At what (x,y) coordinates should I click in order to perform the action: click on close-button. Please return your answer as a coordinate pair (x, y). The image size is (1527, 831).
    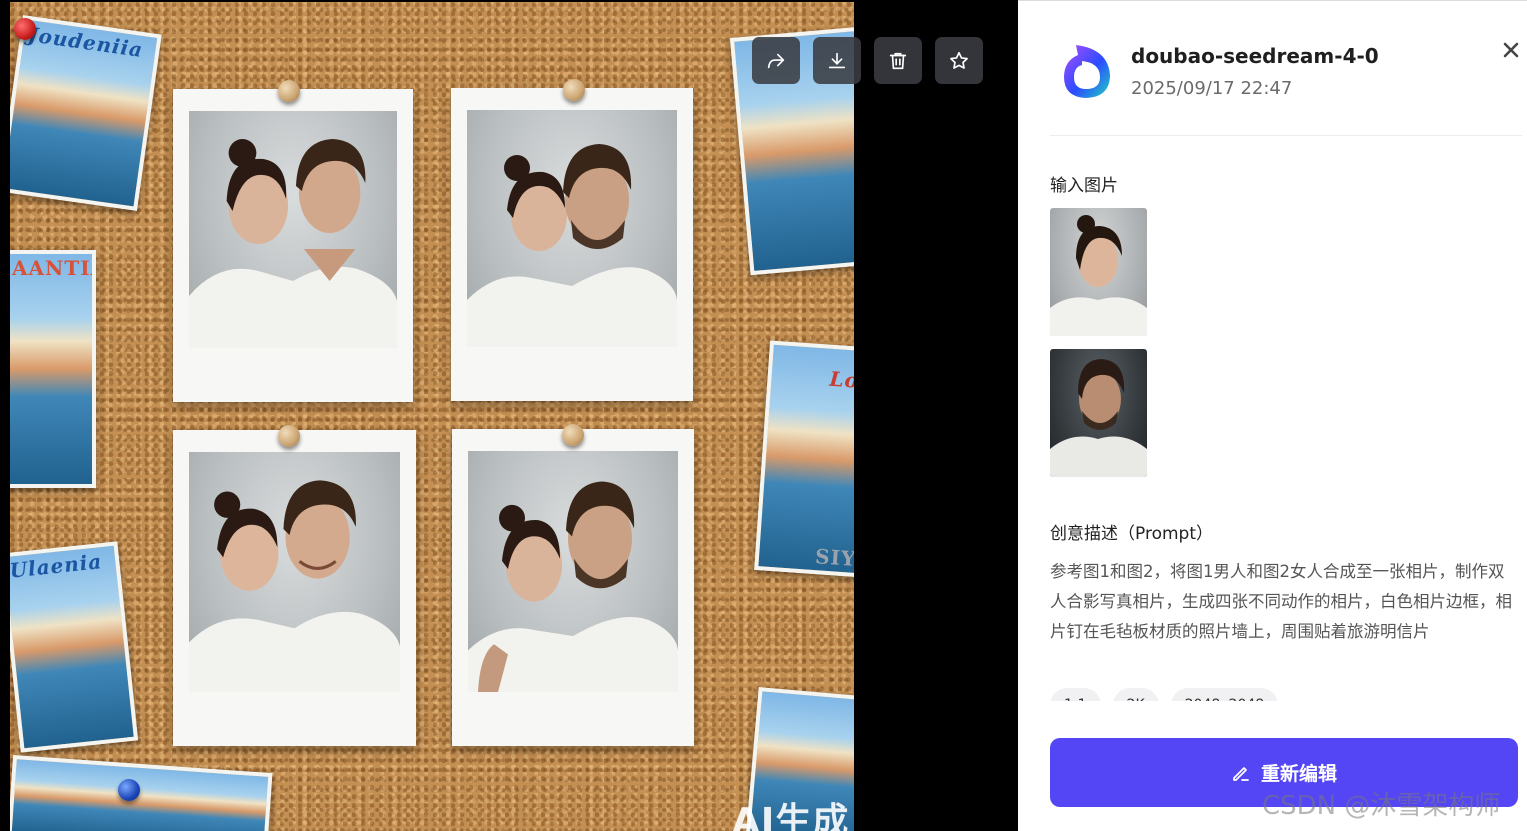
    Looking at the image, I should click on (1511, 50).